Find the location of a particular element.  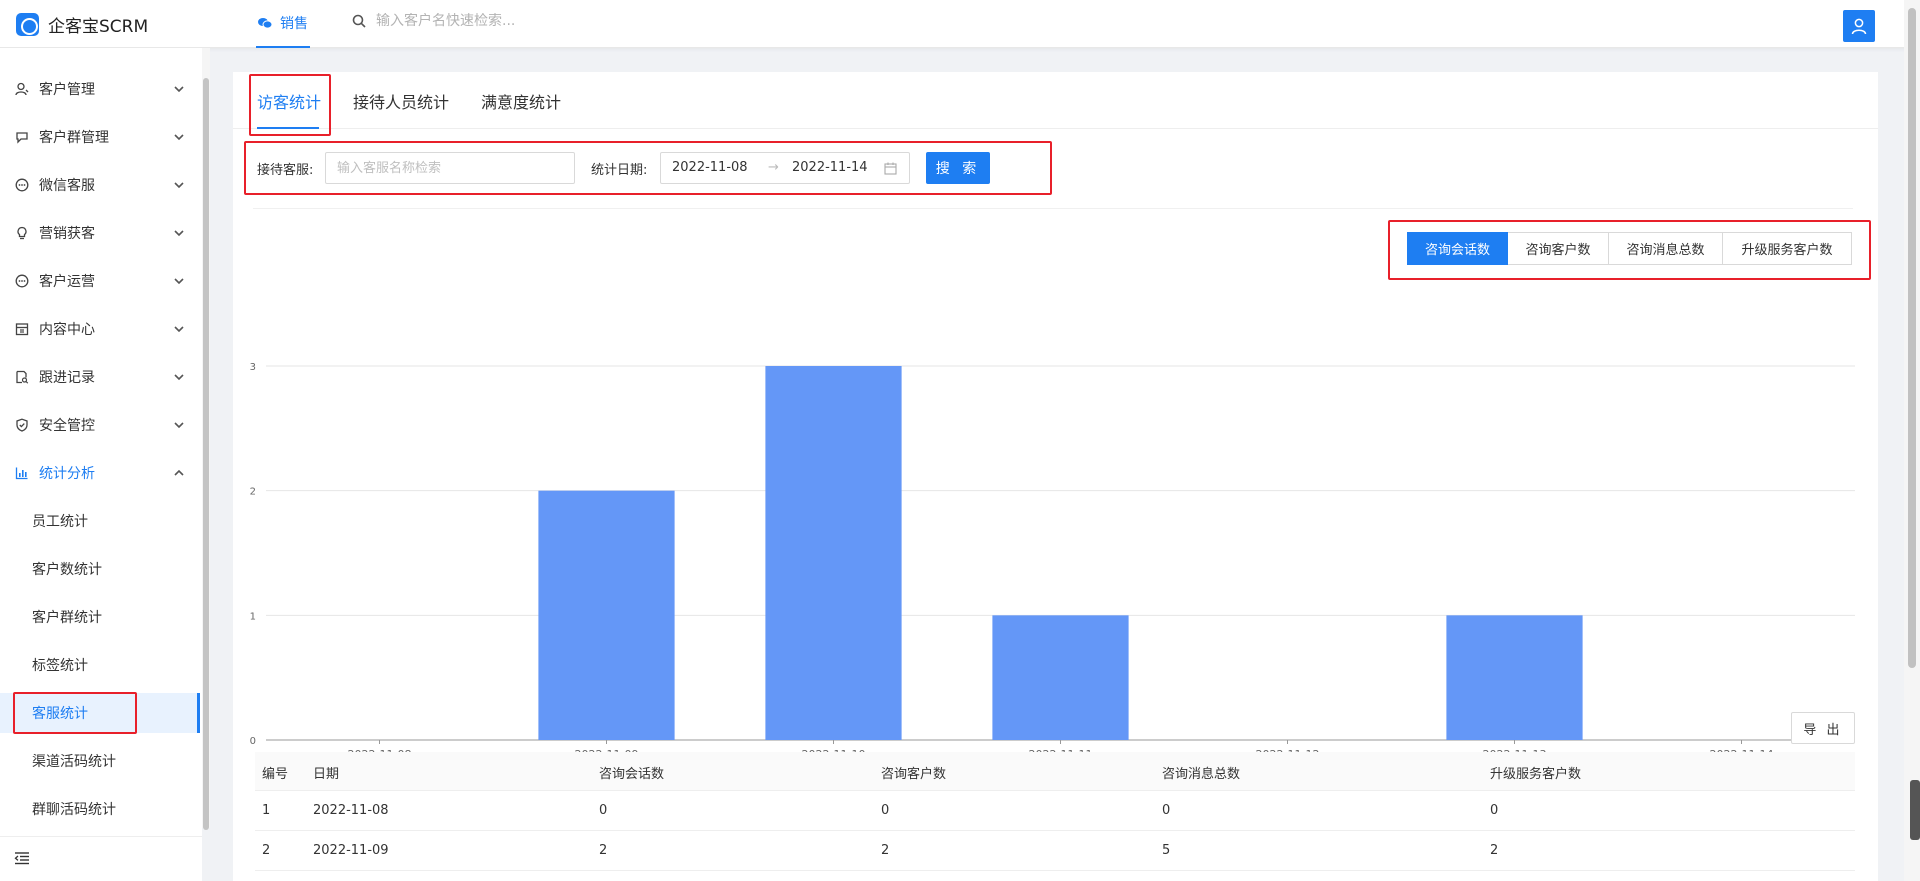

sidebar-item-label: 内容中心 is located at coordinates (67, 330).